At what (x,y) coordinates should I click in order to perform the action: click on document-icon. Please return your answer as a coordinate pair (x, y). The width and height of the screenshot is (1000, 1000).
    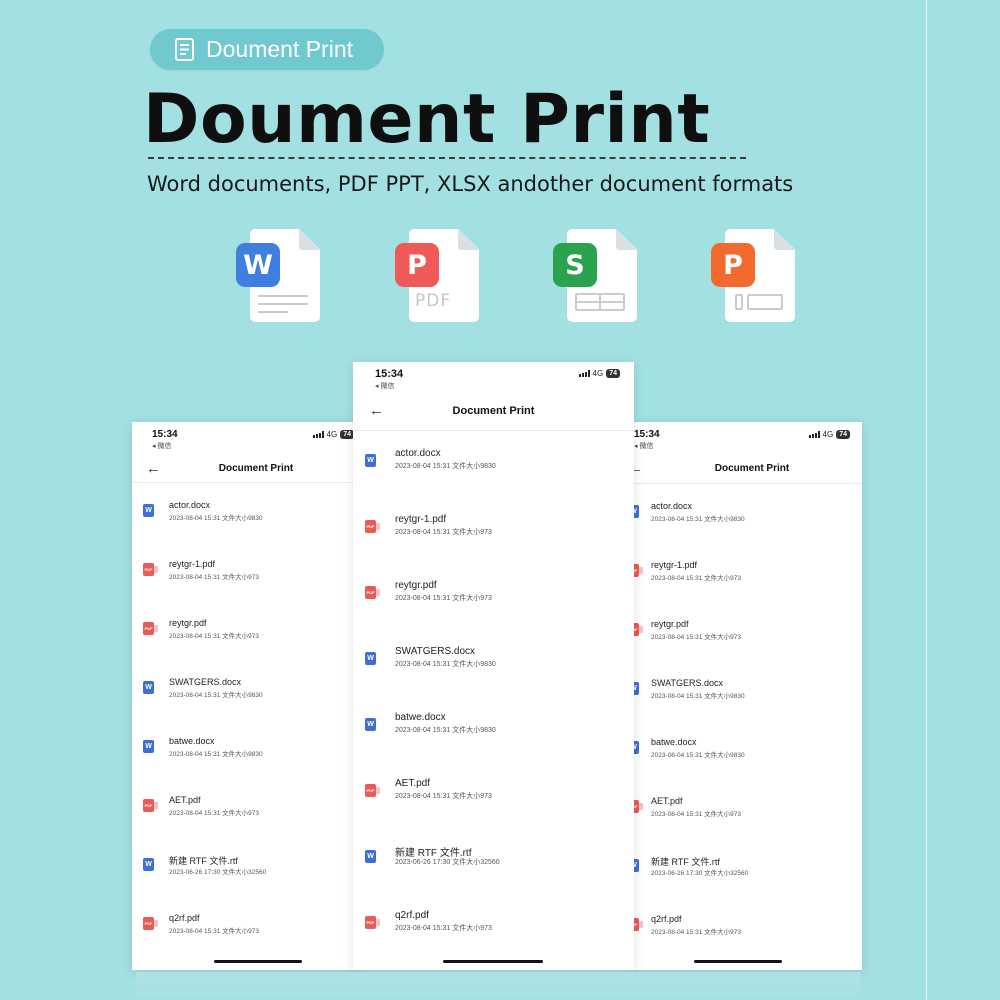
    Looking at the image, I should click on (184, 49).